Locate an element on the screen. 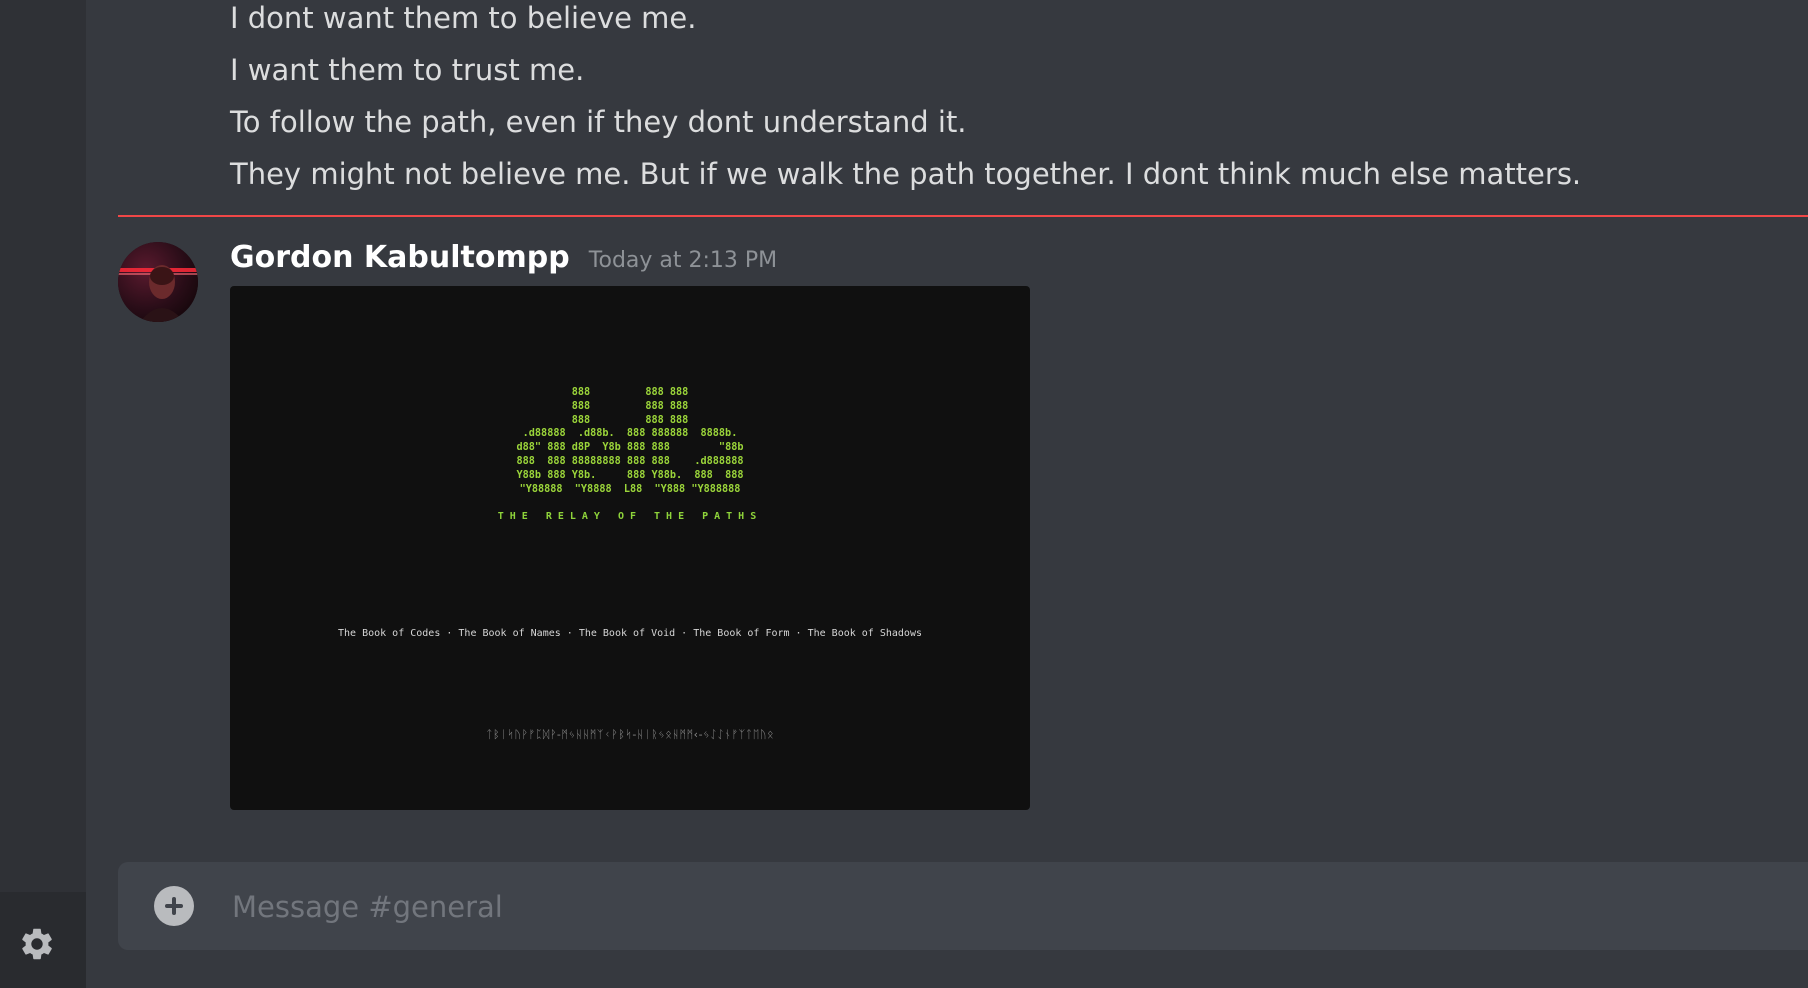 The width and height of the screenshot is (1808, 988). attachment-title: THE RELAY OF THE PATHS is located at coordinates (630, 516).